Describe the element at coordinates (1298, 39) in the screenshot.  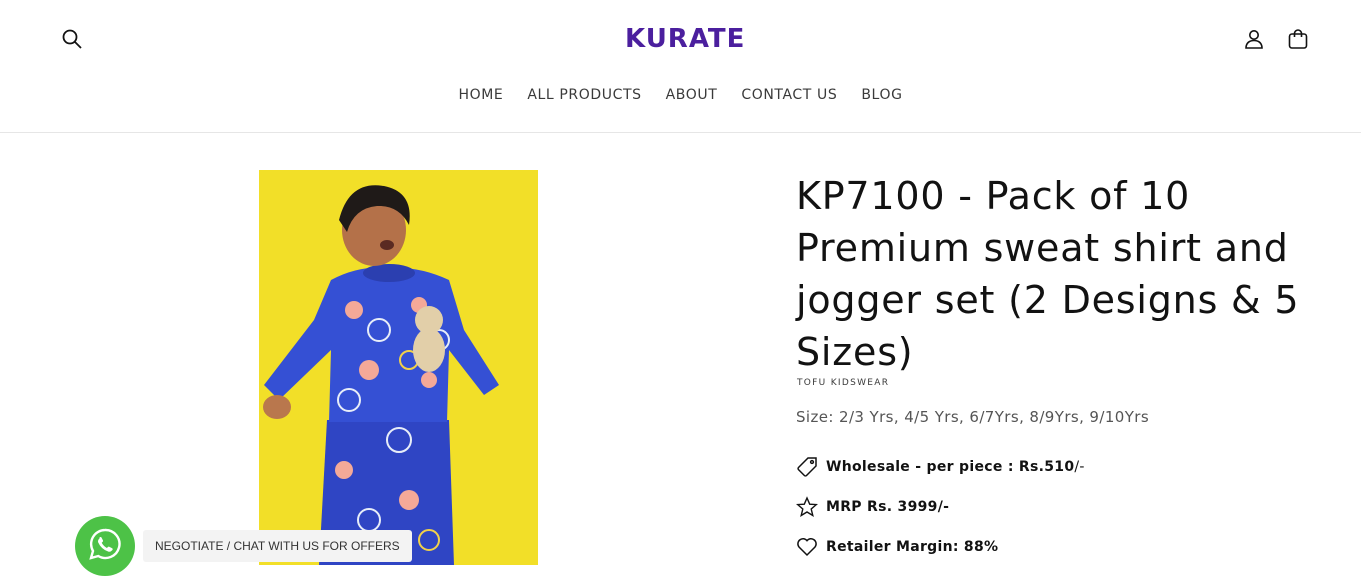
I see `cart-icon` at that location.